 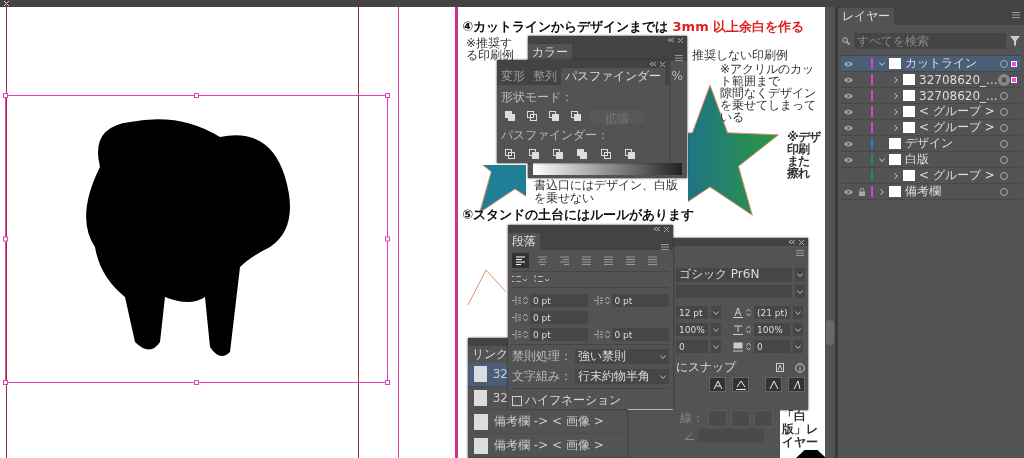 What do you see at coordinates (1004, 79) in the screenshot?
I see `target-circle-icon` at bounding box center [1004, 79].